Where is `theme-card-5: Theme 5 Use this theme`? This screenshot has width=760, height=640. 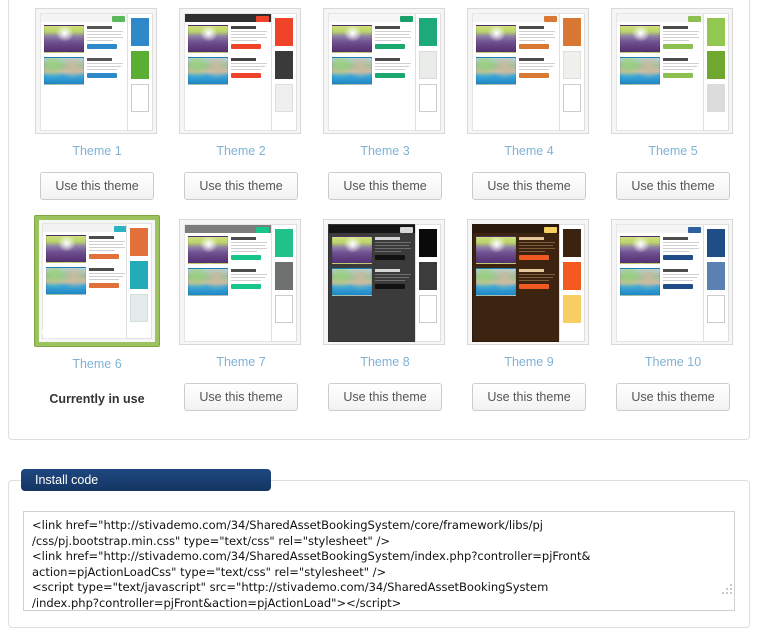
theme-card-5: Theme 5 Use this theme is located at coordinates (673, 100).